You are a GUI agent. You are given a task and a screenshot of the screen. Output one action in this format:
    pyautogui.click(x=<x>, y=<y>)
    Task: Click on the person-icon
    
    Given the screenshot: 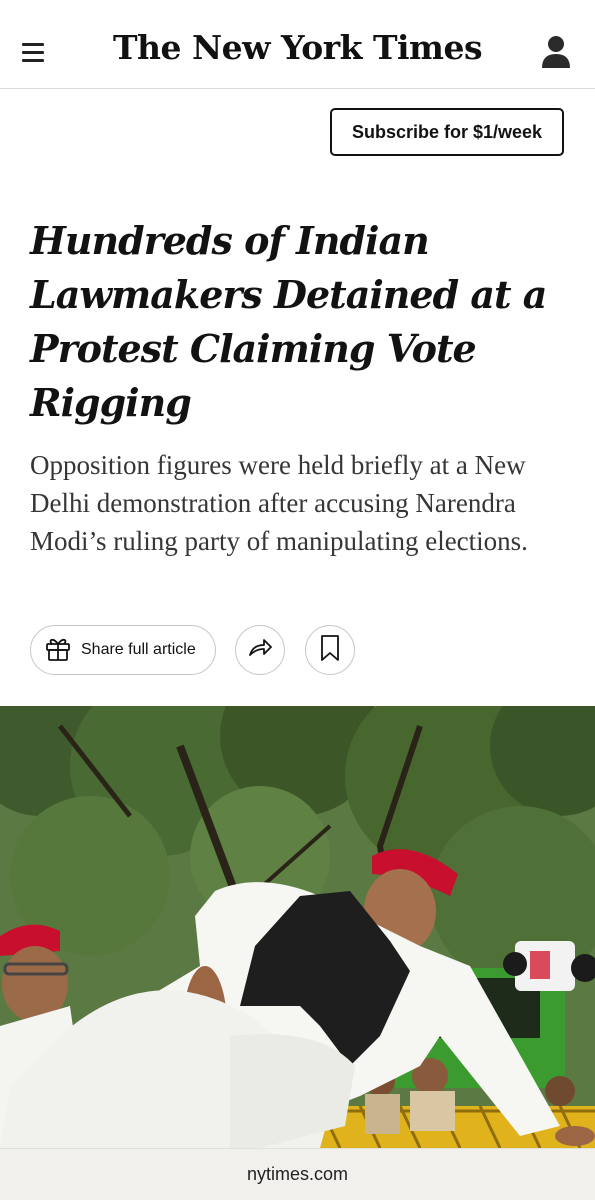 What is the action you would take?
    pyautogui.click(x=556, y=52)
    